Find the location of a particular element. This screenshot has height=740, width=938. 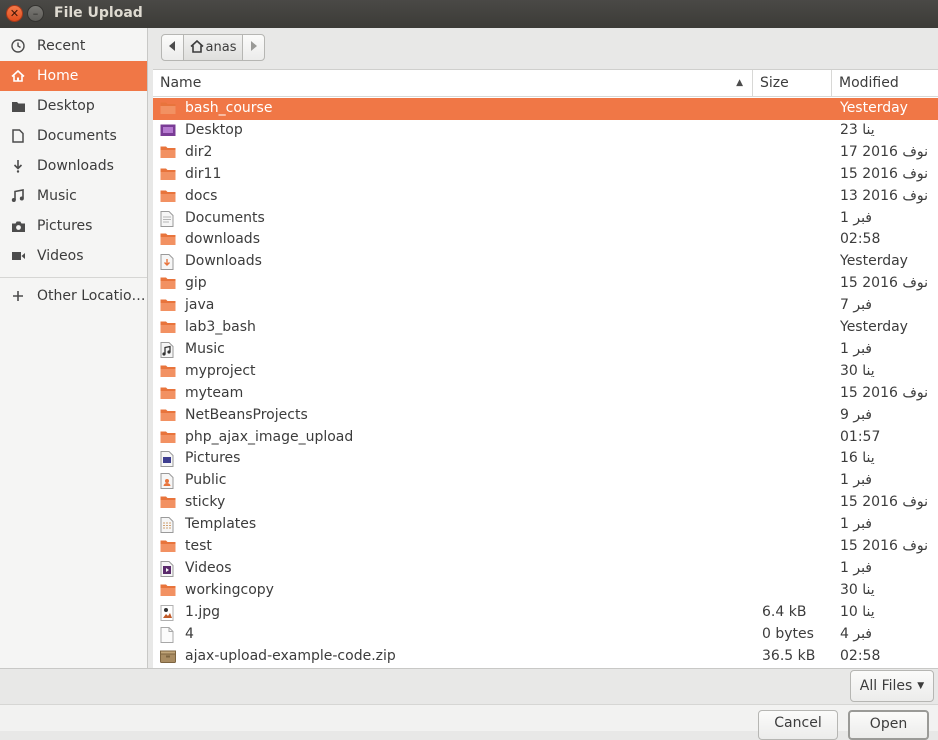

sidebar-item-recent: Recent is located at coordinates (73, 46).